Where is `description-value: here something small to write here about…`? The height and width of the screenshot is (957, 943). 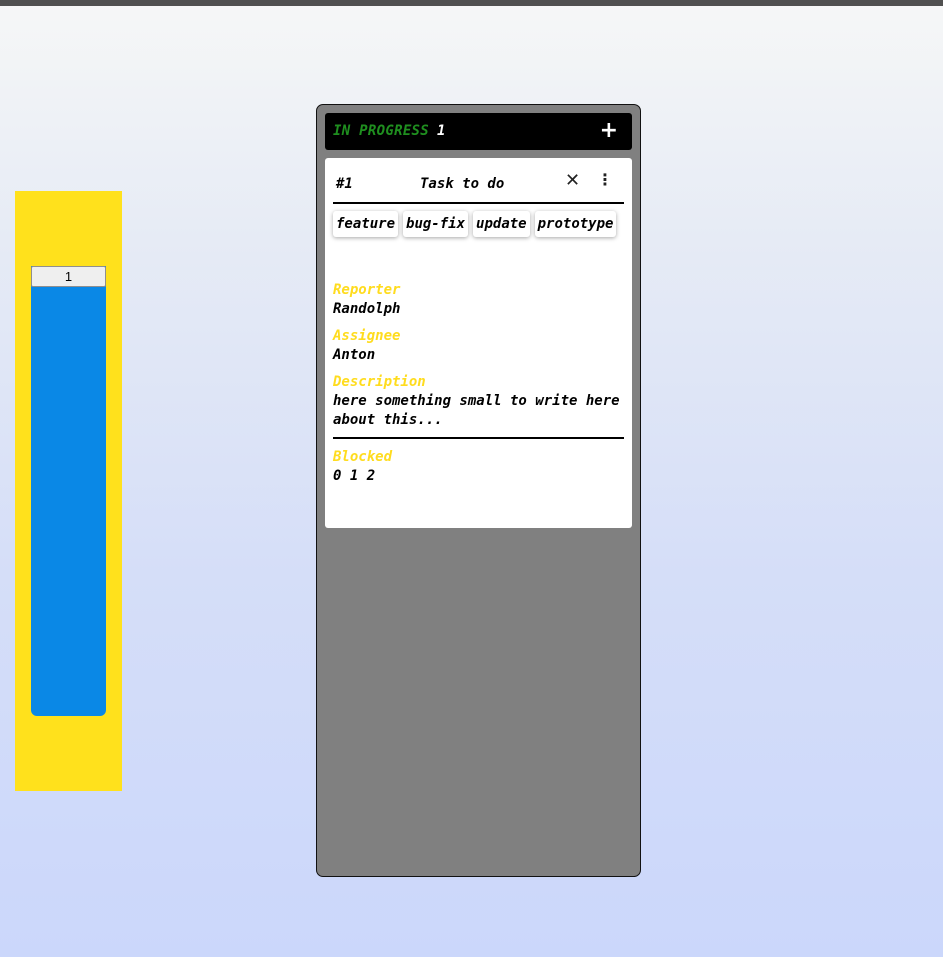
description-value: here something small to write here about… is located at coordinates (476, 410).